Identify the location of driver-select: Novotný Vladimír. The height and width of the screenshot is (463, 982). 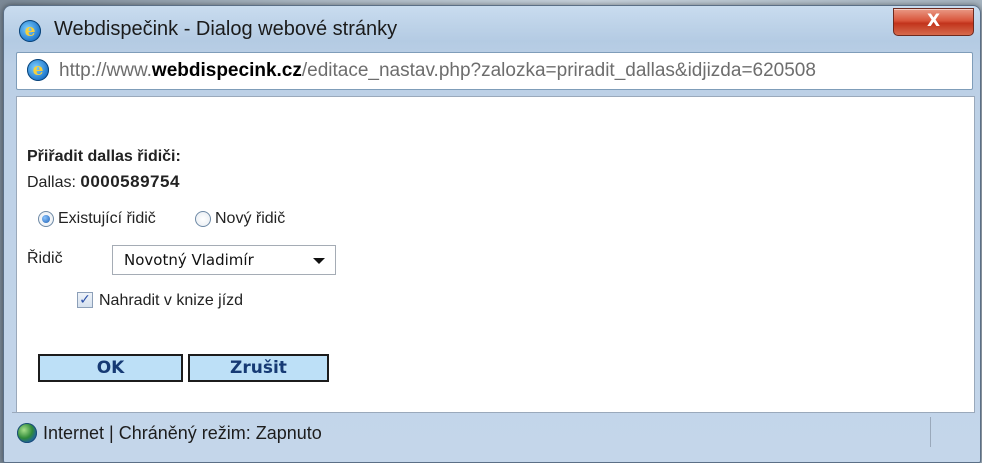
(224, 260).